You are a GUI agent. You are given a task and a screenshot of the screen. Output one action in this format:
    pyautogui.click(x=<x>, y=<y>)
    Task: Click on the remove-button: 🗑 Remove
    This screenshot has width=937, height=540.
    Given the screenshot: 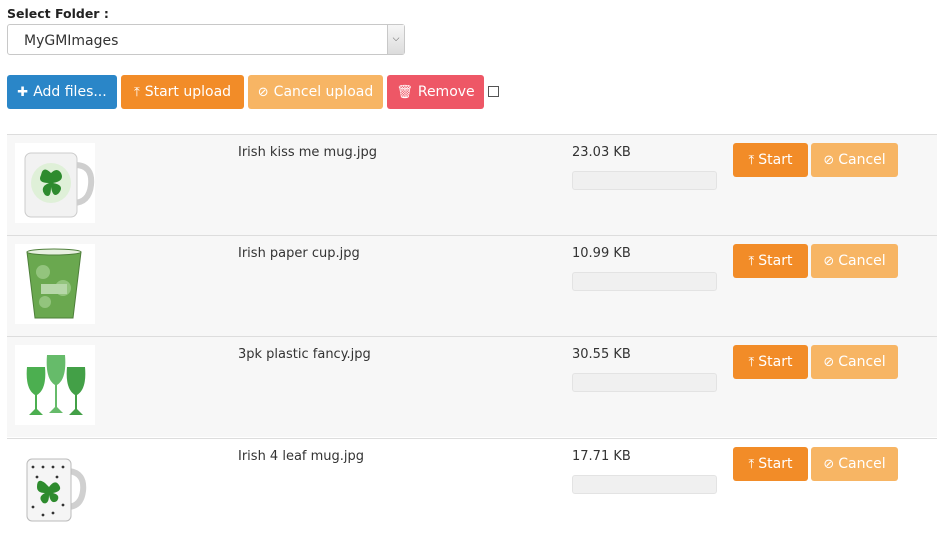 What is the action you would take?
    pyautogui.click(x=435, y=92)
    